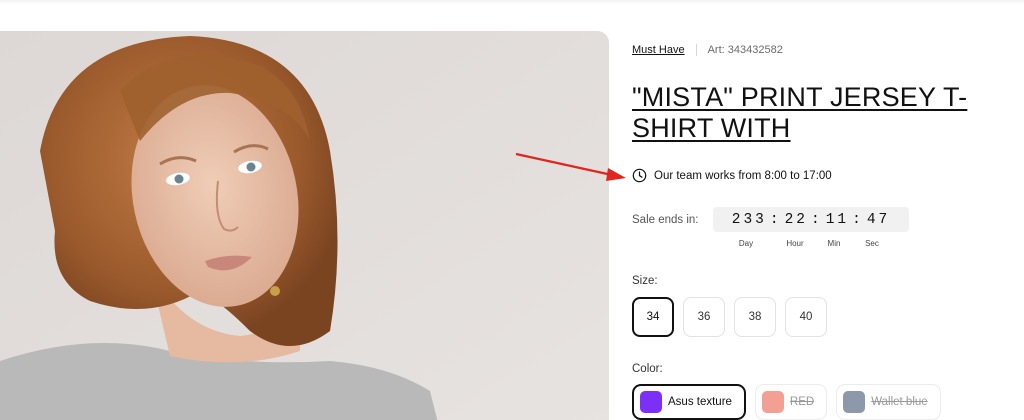  I want to click on clock-icon, so click(639, 175).